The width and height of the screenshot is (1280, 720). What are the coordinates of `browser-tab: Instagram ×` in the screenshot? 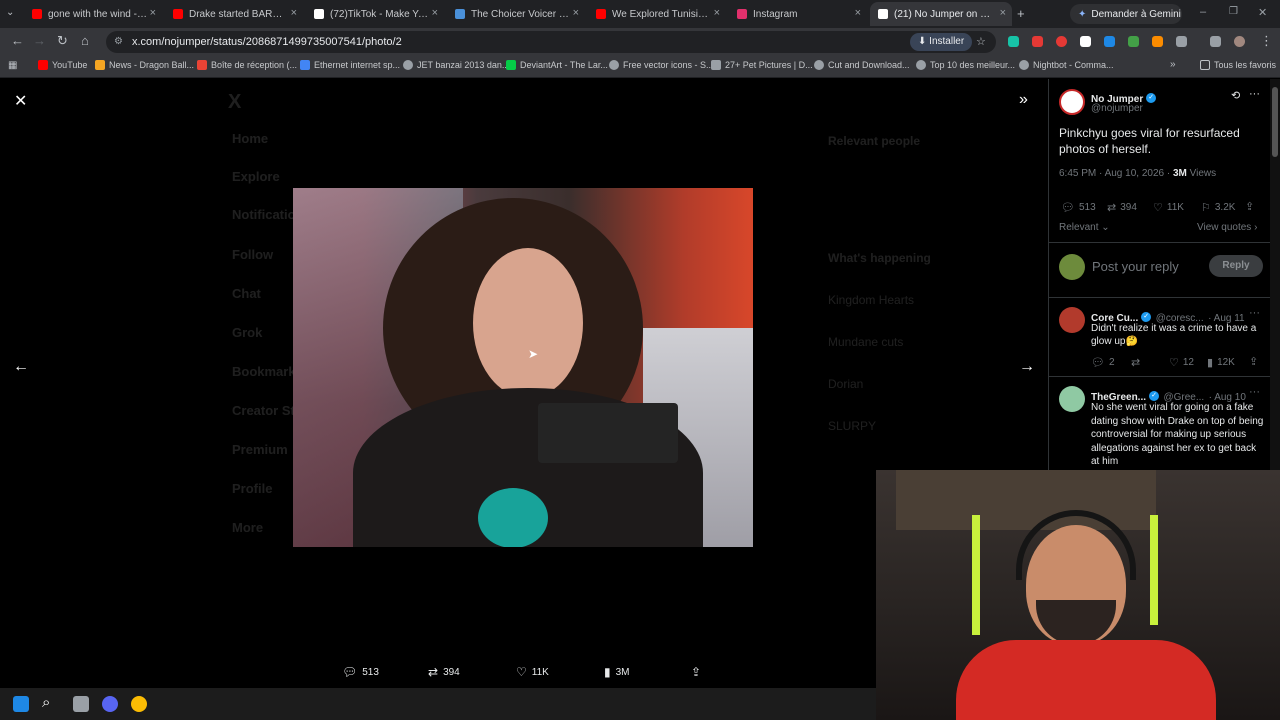 It's located at (798, 14).